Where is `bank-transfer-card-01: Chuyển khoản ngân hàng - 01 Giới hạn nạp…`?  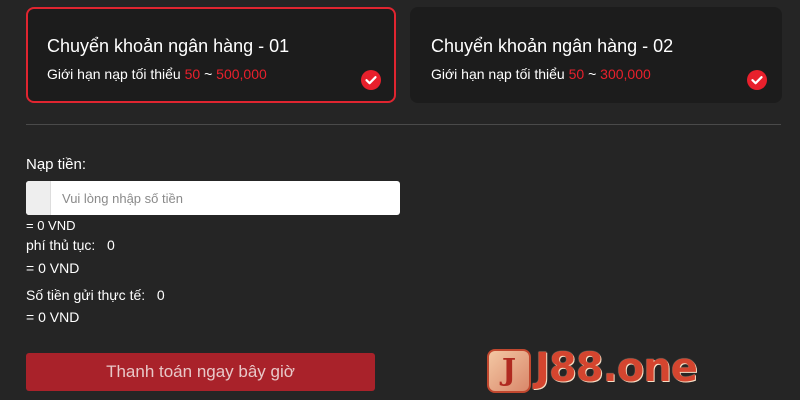 bank-transfer-card-01: Chuyển khoản ngân hàng - 01 Giới hạn nạp… is located at coordinates (211, 55).